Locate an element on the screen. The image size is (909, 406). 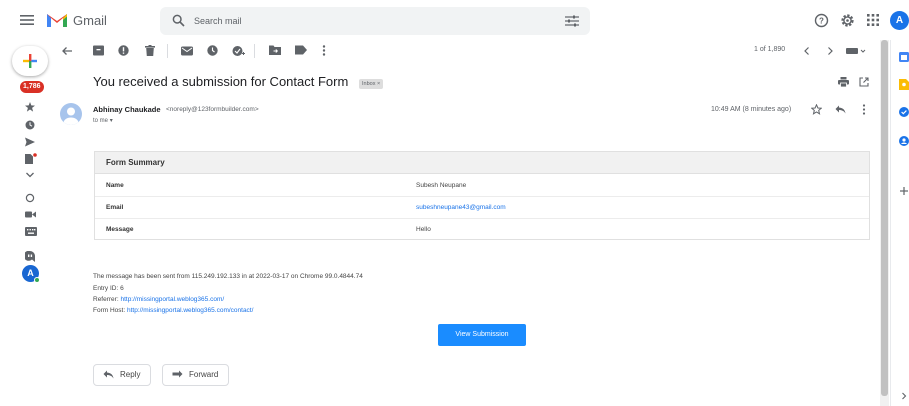
drafts-icon is located at coordinates (31, 158).